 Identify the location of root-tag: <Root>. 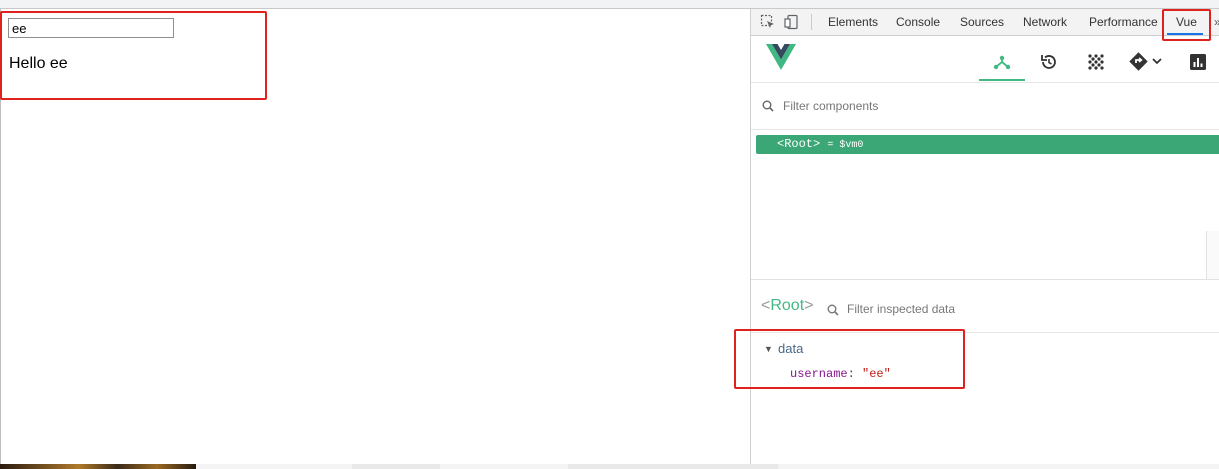
(799, 144).